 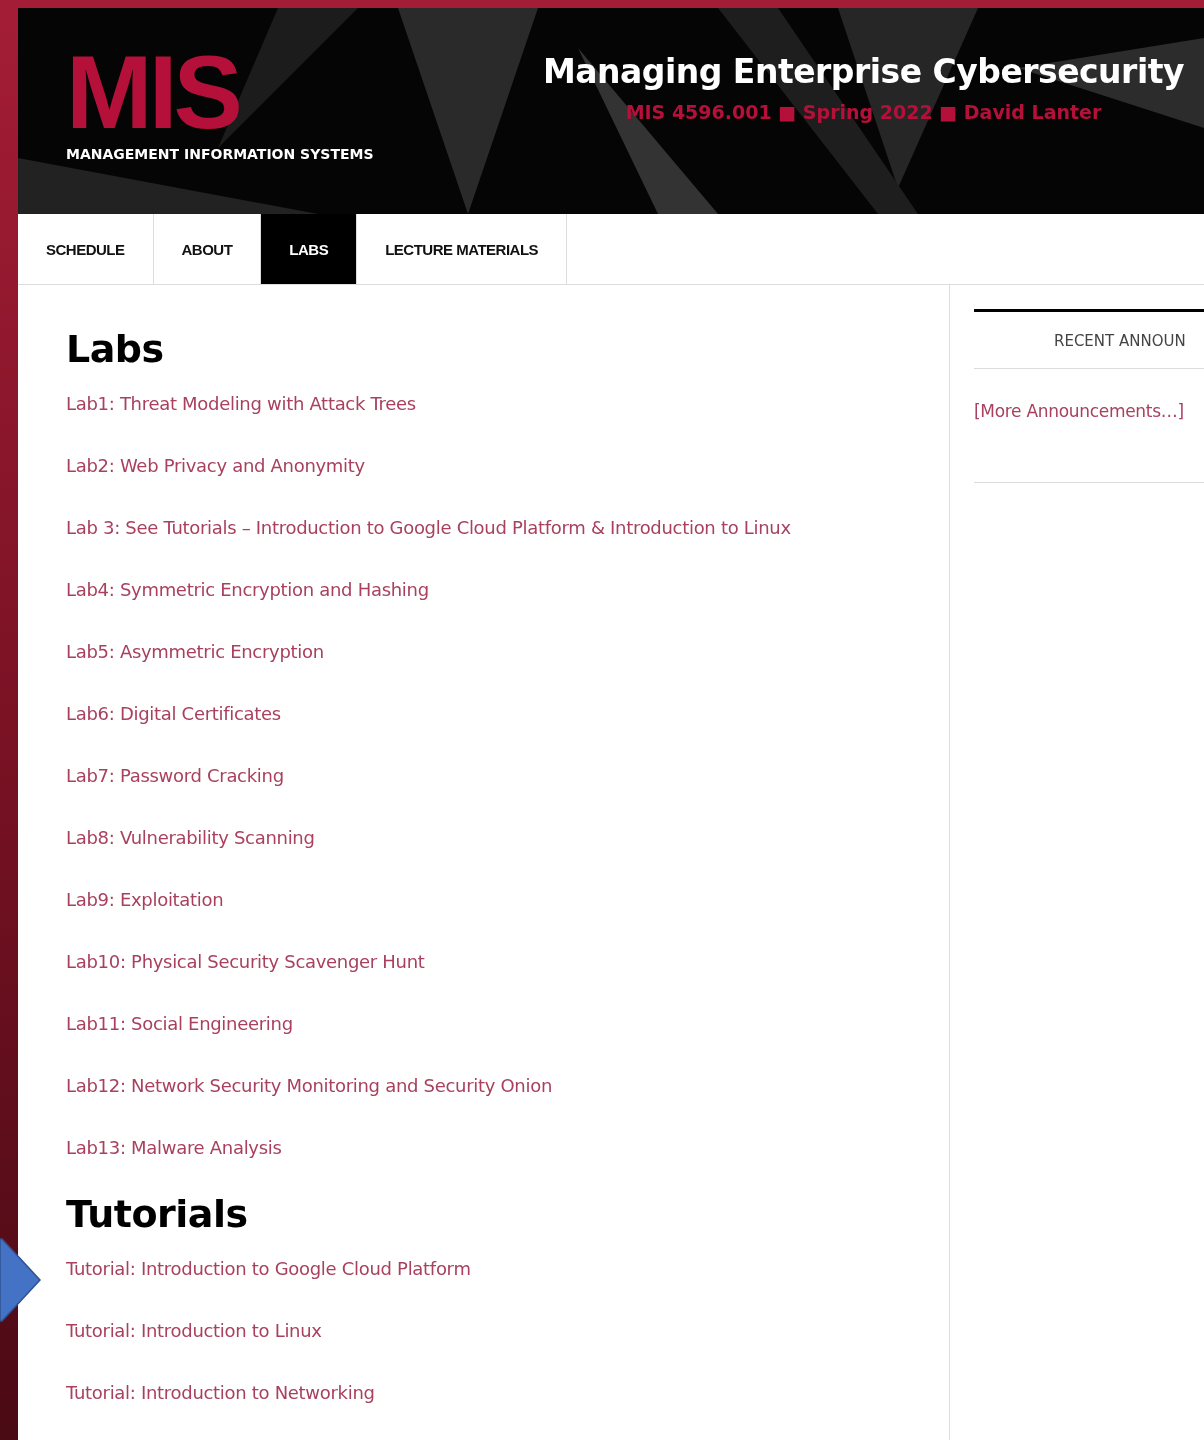 I want to click on page-link: Lab13: Malware Analysis, so click(x=174, y=1147).